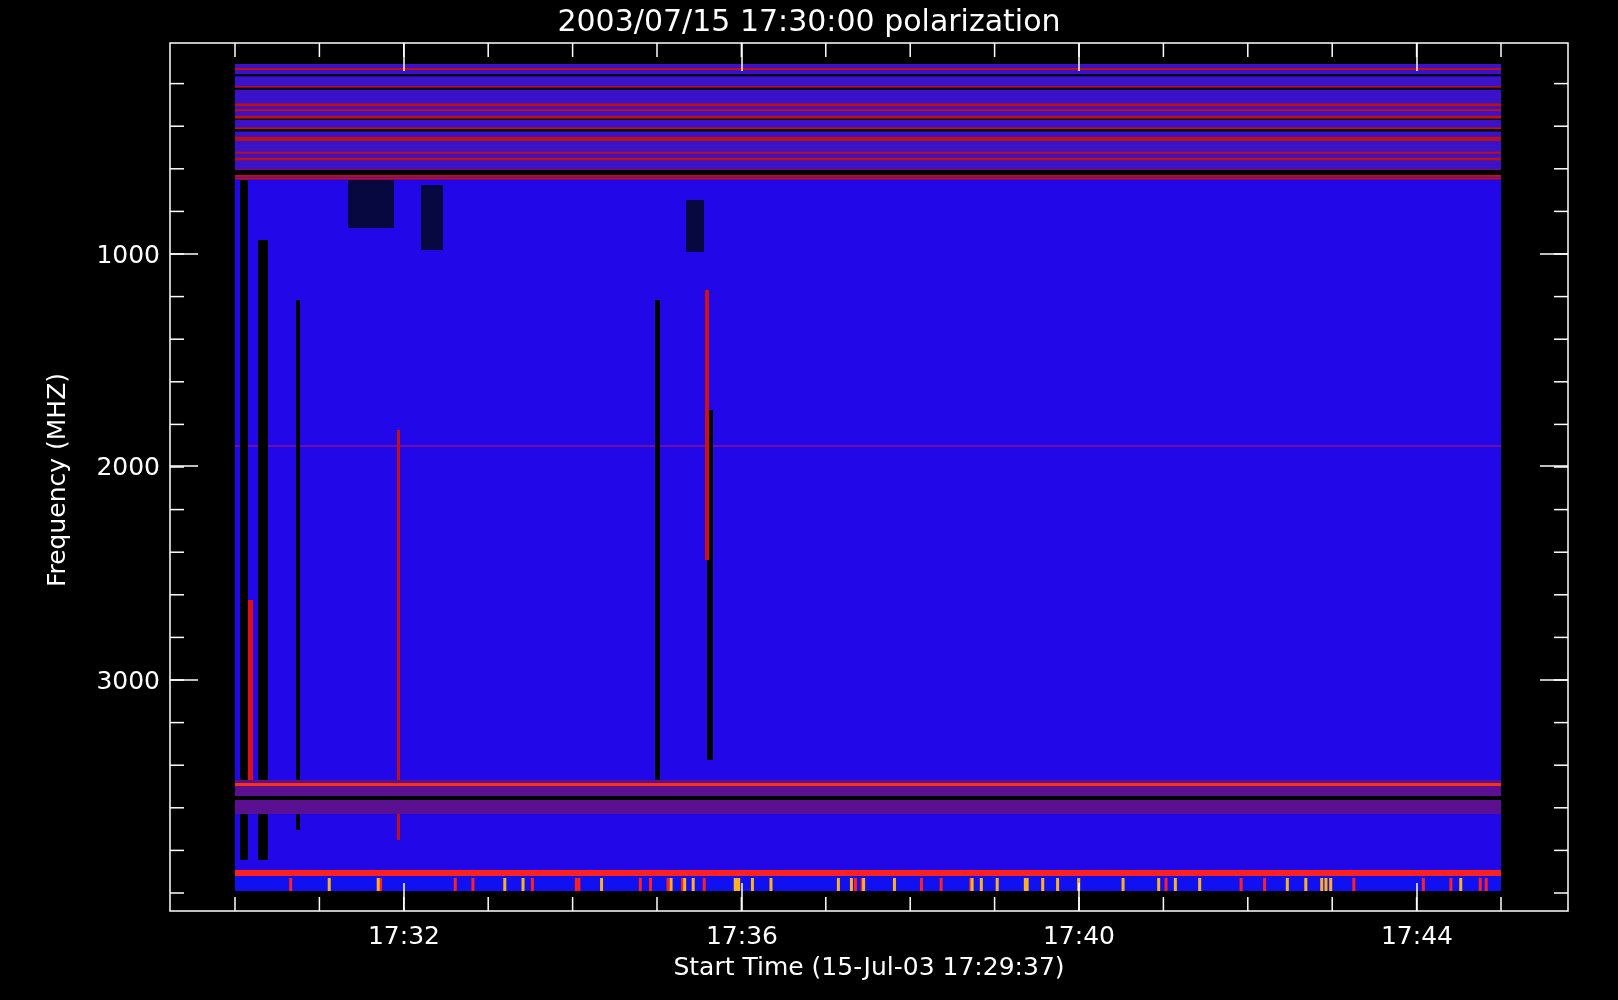  I want to click on y-tick-label: 2000, so click(128, 466).